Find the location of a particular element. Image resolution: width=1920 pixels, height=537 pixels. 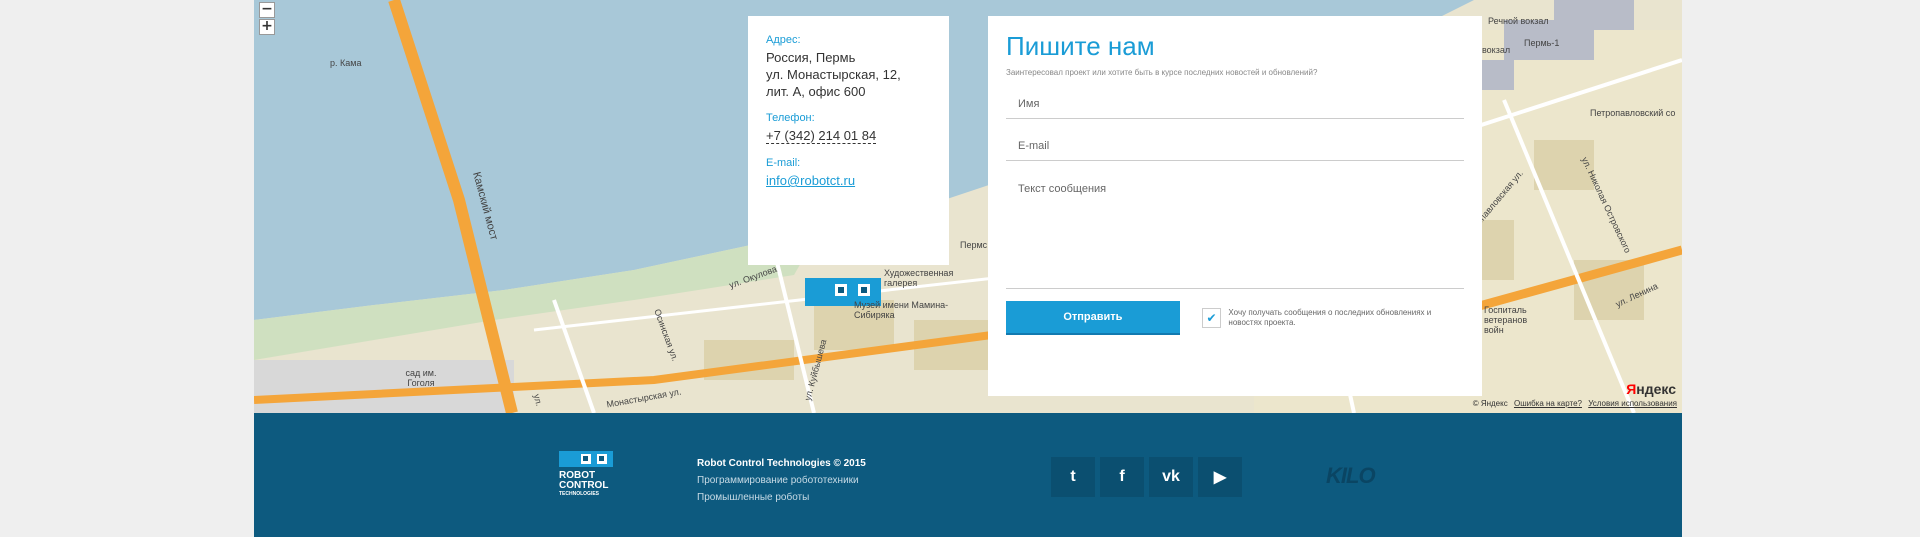

yandex-logo: Яндекс is located at coordinates (1651, 389).